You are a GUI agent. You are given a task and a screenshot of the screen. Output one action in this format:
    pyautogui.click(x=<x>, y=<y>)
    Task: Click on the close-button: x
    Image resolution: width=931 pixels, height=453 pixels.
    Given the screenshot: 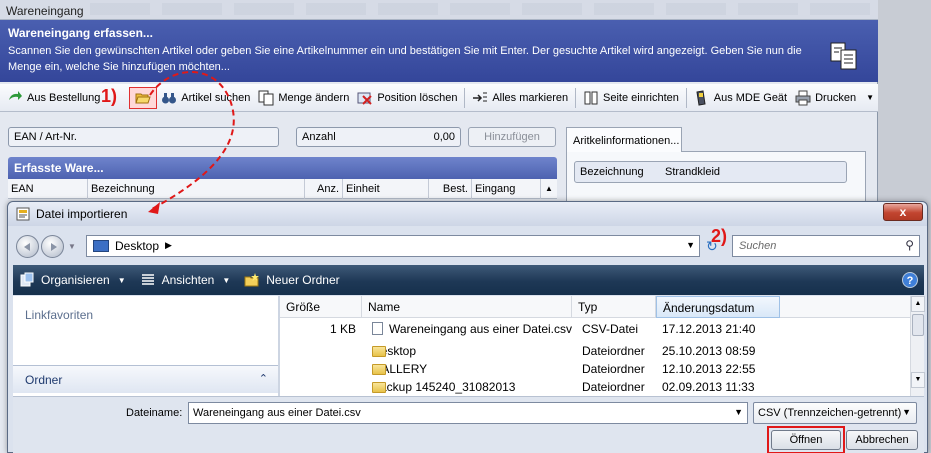 What is the action you would take?
    pyautogui.click(x=903, y=212)
    